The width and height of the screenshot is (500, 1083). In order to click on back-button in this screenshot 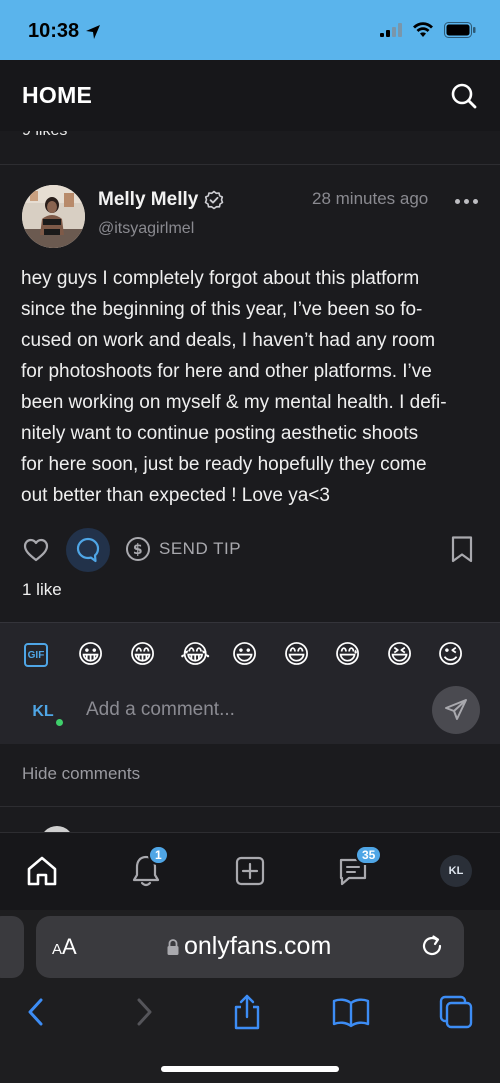, I will do `click(36, 1012)`.